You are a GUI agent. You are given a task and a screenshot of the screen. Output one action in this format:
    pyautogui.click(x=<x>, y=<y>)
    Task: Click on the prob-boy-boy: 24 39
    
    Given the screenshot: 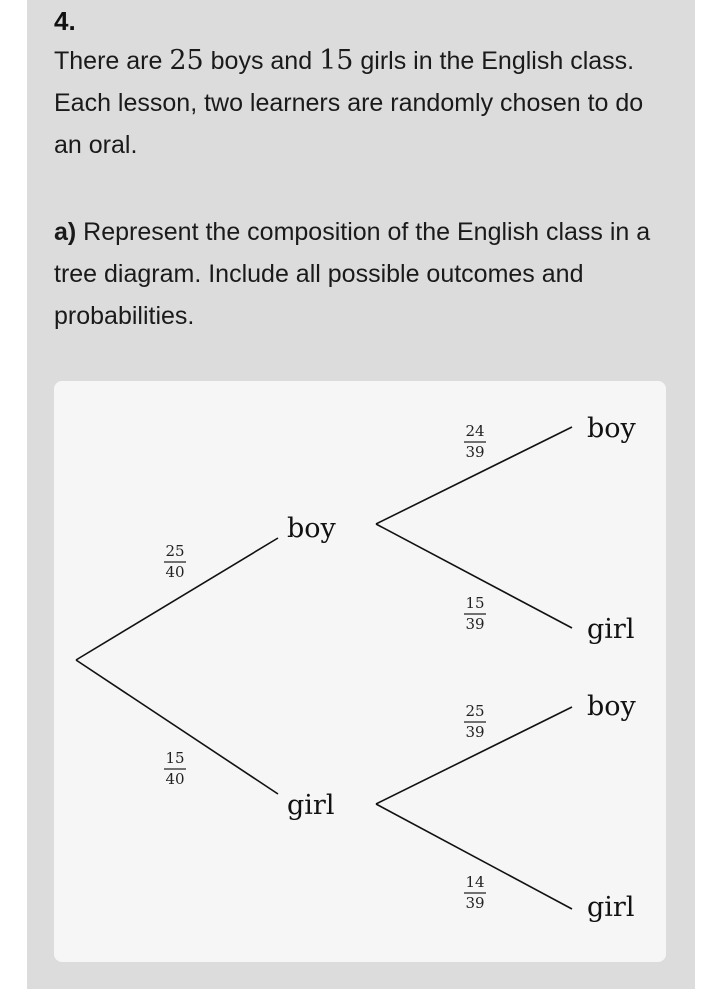 What is the action you would take?
    pyautogui.click(x=475, y=441)
    